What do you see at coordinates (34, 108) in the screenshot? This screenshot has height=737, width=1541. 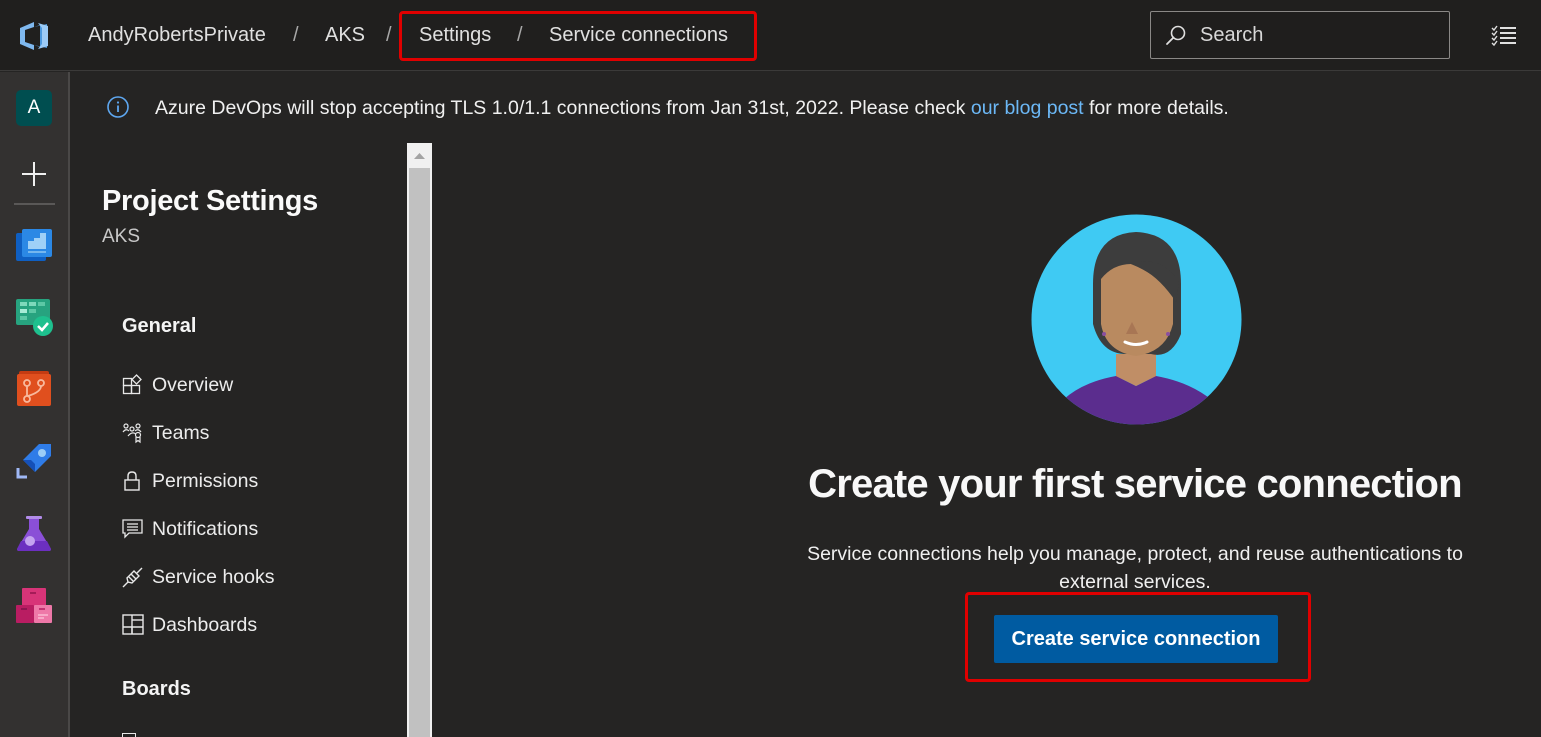 I see `project-avatar: A` at bounding box center [34, 108].